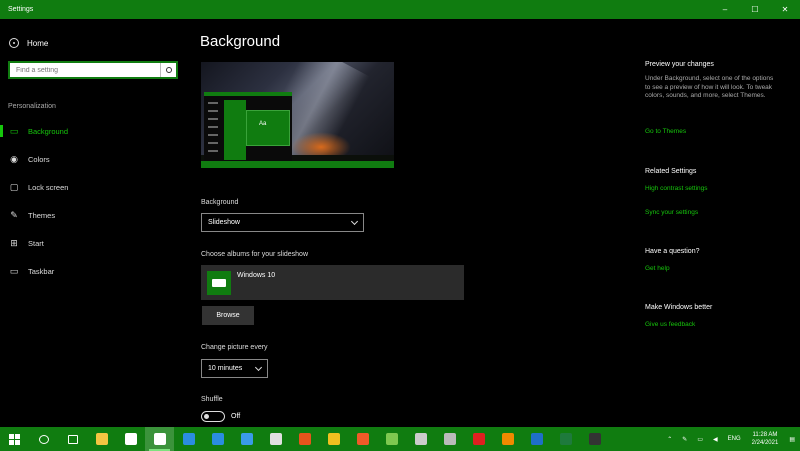 The image size is (800, 451). What do you see at coordinates (665, 131) in the screenshot?
I see `go-to-themes-link: Go to Themes` at bounding box center [665, 131].